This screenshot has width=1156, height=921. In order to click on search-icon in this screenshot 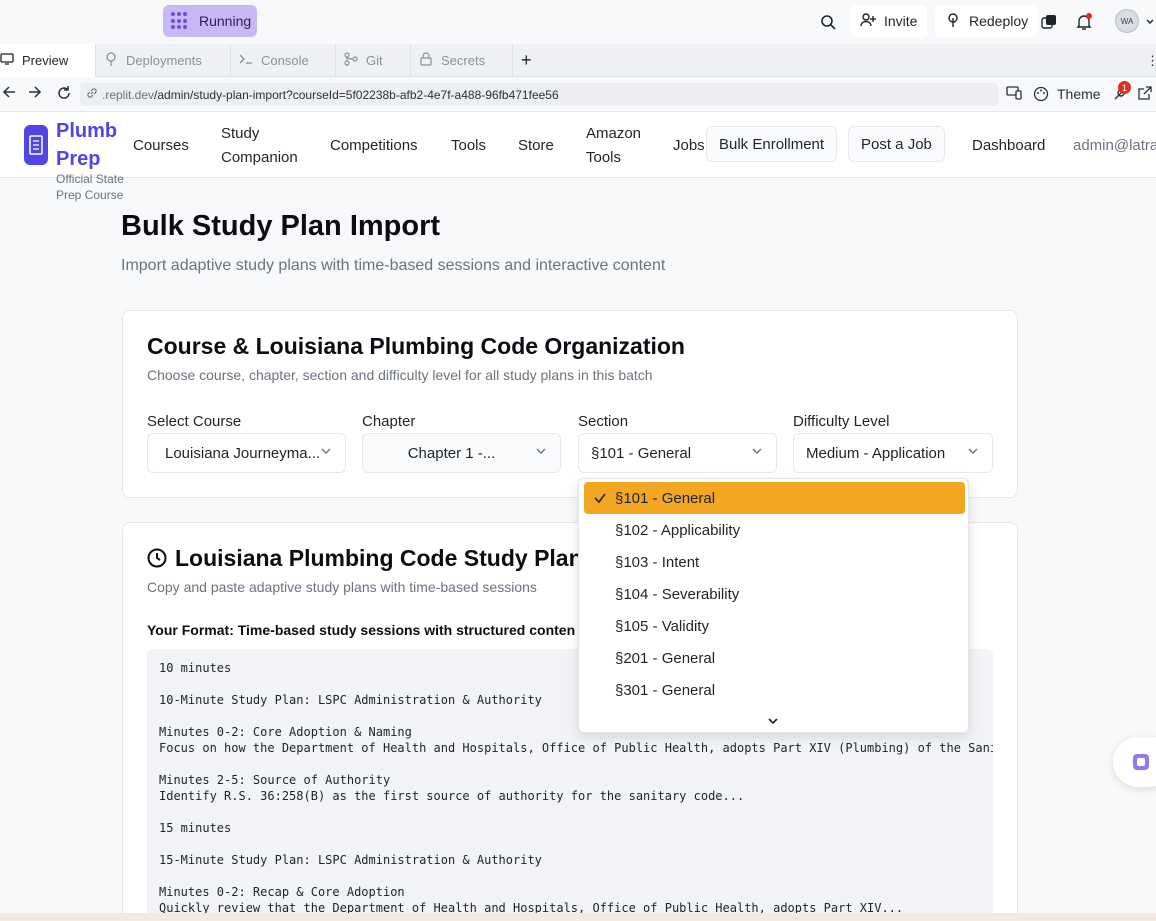, I will do `click(828, 22)`.